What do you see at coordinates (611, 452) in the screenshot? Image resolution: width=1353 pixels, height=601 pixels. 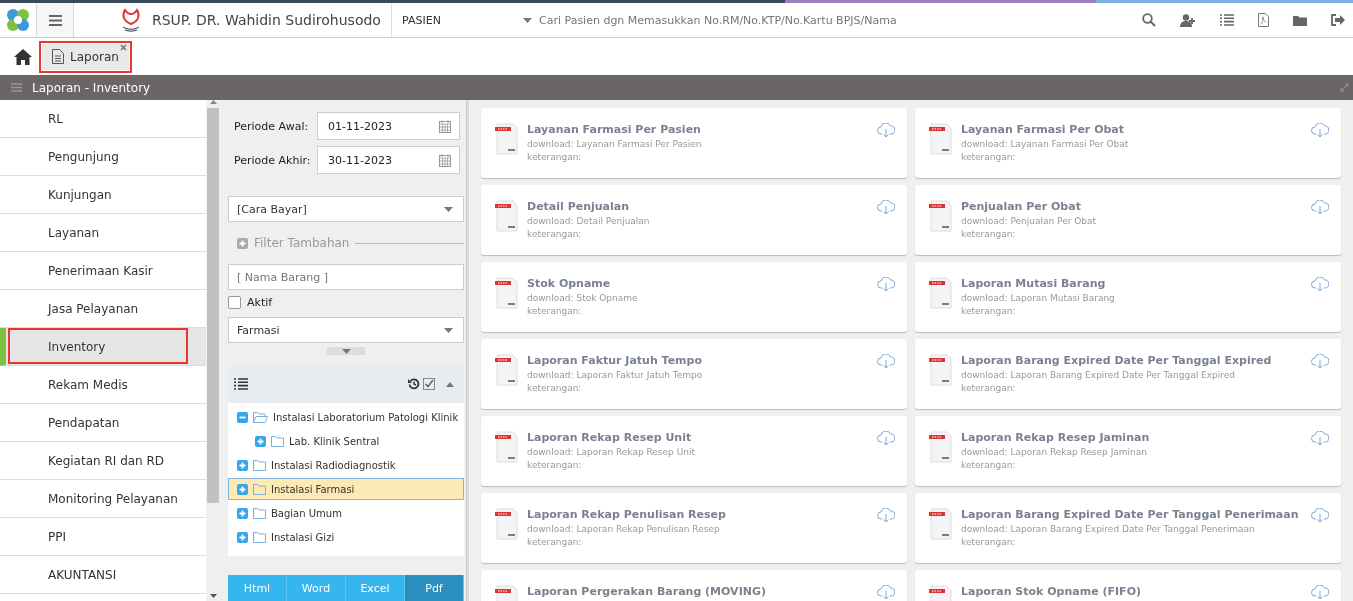 I see `download-label: download: Laporan Rekap Resep Unit` at bounding box center [611, 452].